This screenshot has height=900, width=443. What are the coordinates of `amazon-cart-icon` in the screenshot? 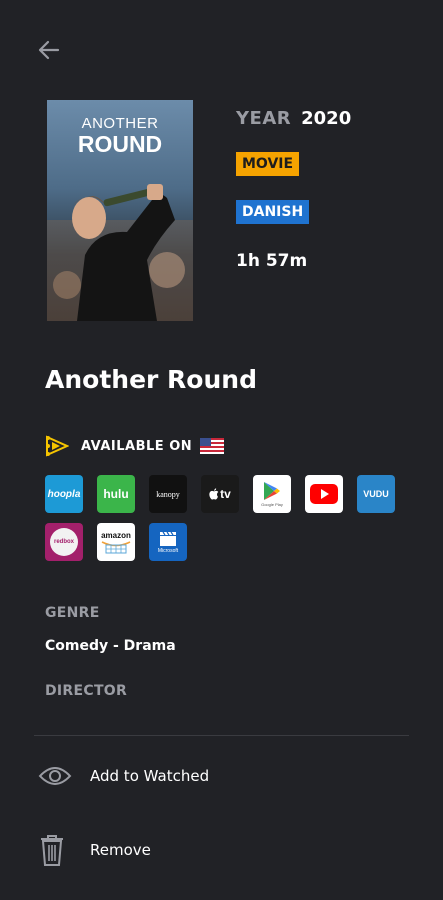 It's located at (116, 546).